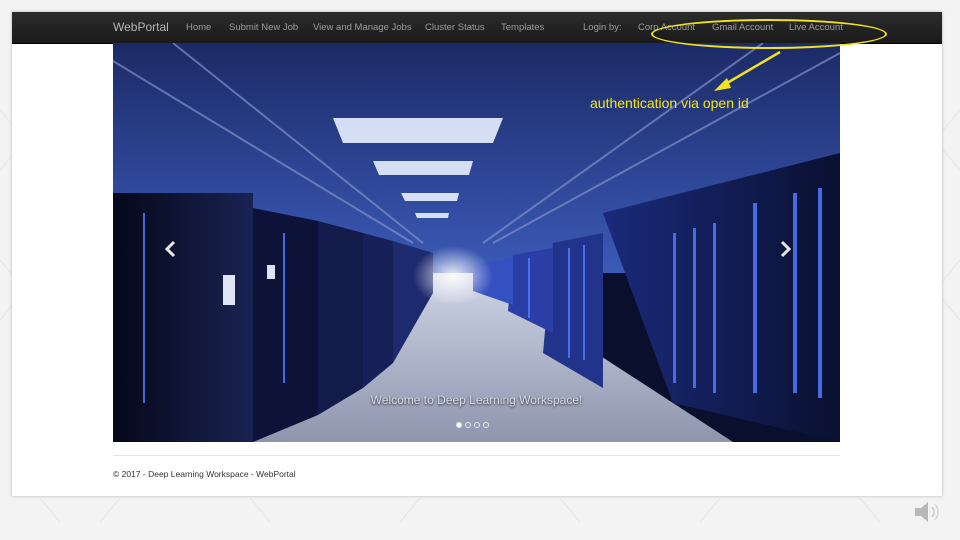 The height and width of the screenshot is (540, 960). Describe the element at coordinates (171, 249) in the screenshot. I see `chevron-left-icon` at that location.